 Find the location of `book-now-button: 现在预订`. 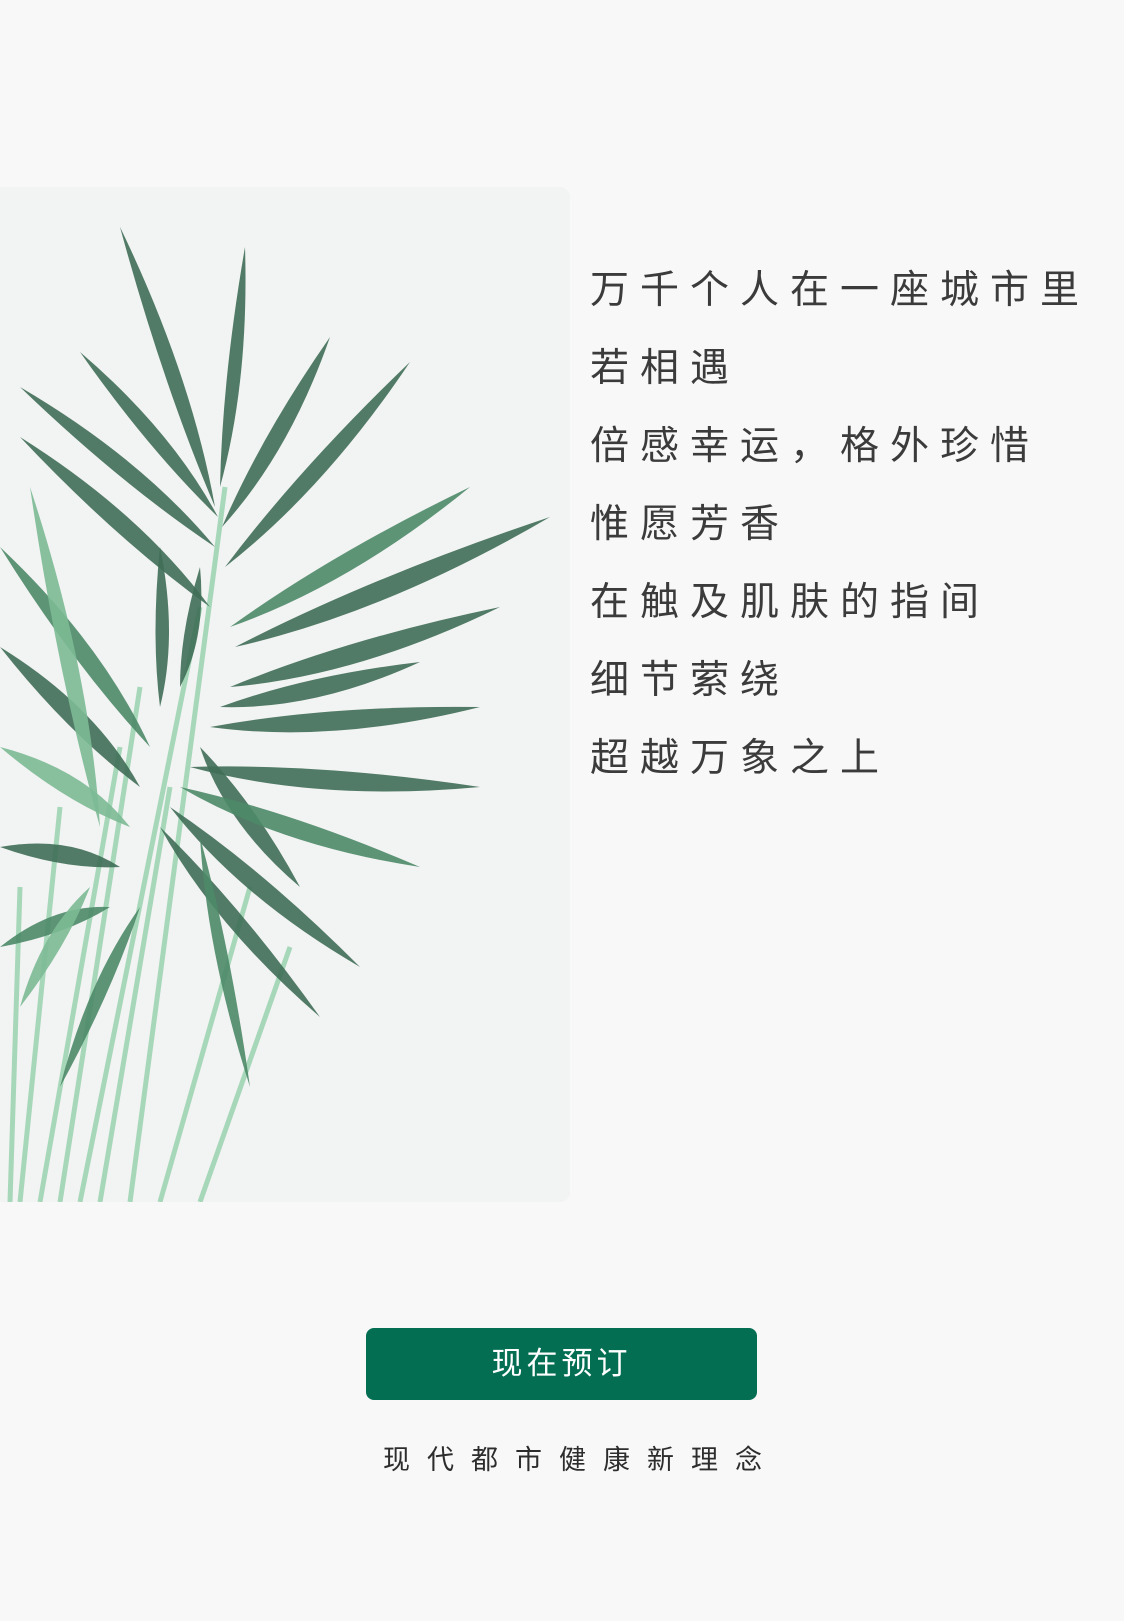

book-now-button: 现在预订 is located at coordinates (561, 1364).